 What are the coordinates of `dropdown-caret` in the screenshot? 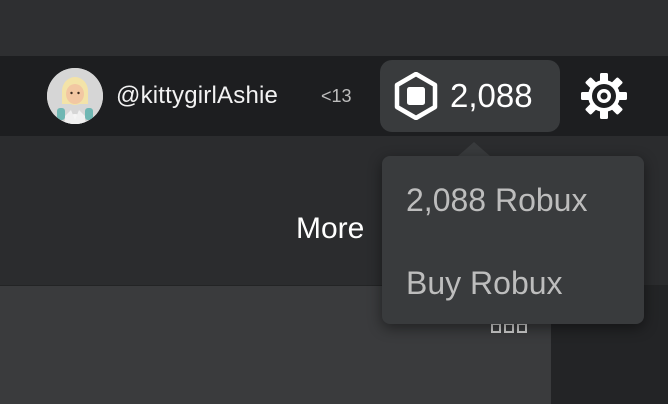 It's located at (474, 149).